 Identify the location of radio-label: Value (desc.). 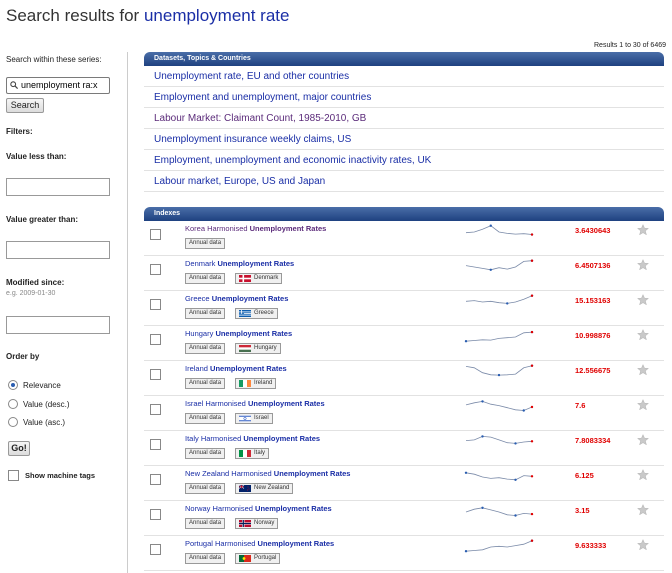
(46, 404).